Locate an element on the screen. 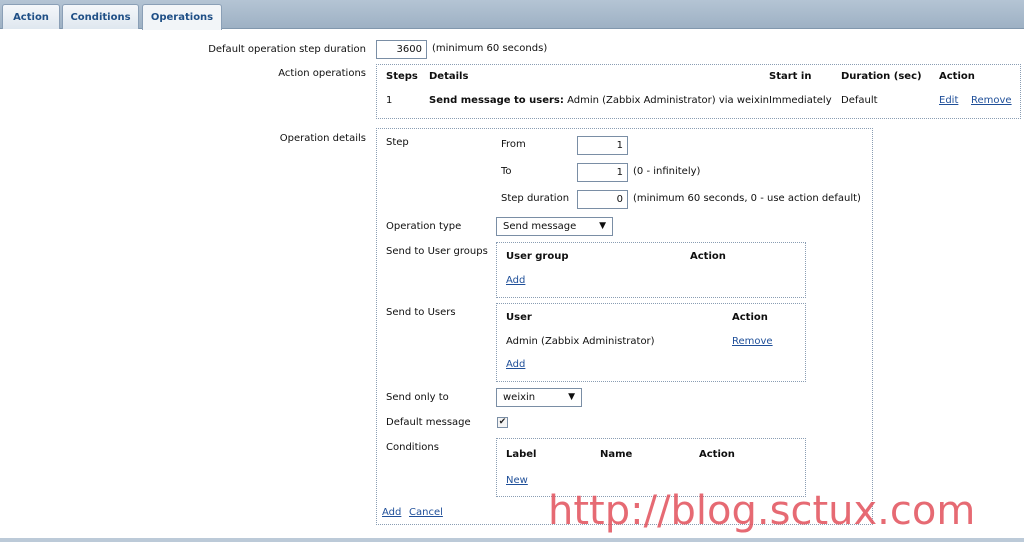 The width and height of the screenshot is (1024, 542). row-details-bold: Send message to users: is located at coordinates (496, 100).